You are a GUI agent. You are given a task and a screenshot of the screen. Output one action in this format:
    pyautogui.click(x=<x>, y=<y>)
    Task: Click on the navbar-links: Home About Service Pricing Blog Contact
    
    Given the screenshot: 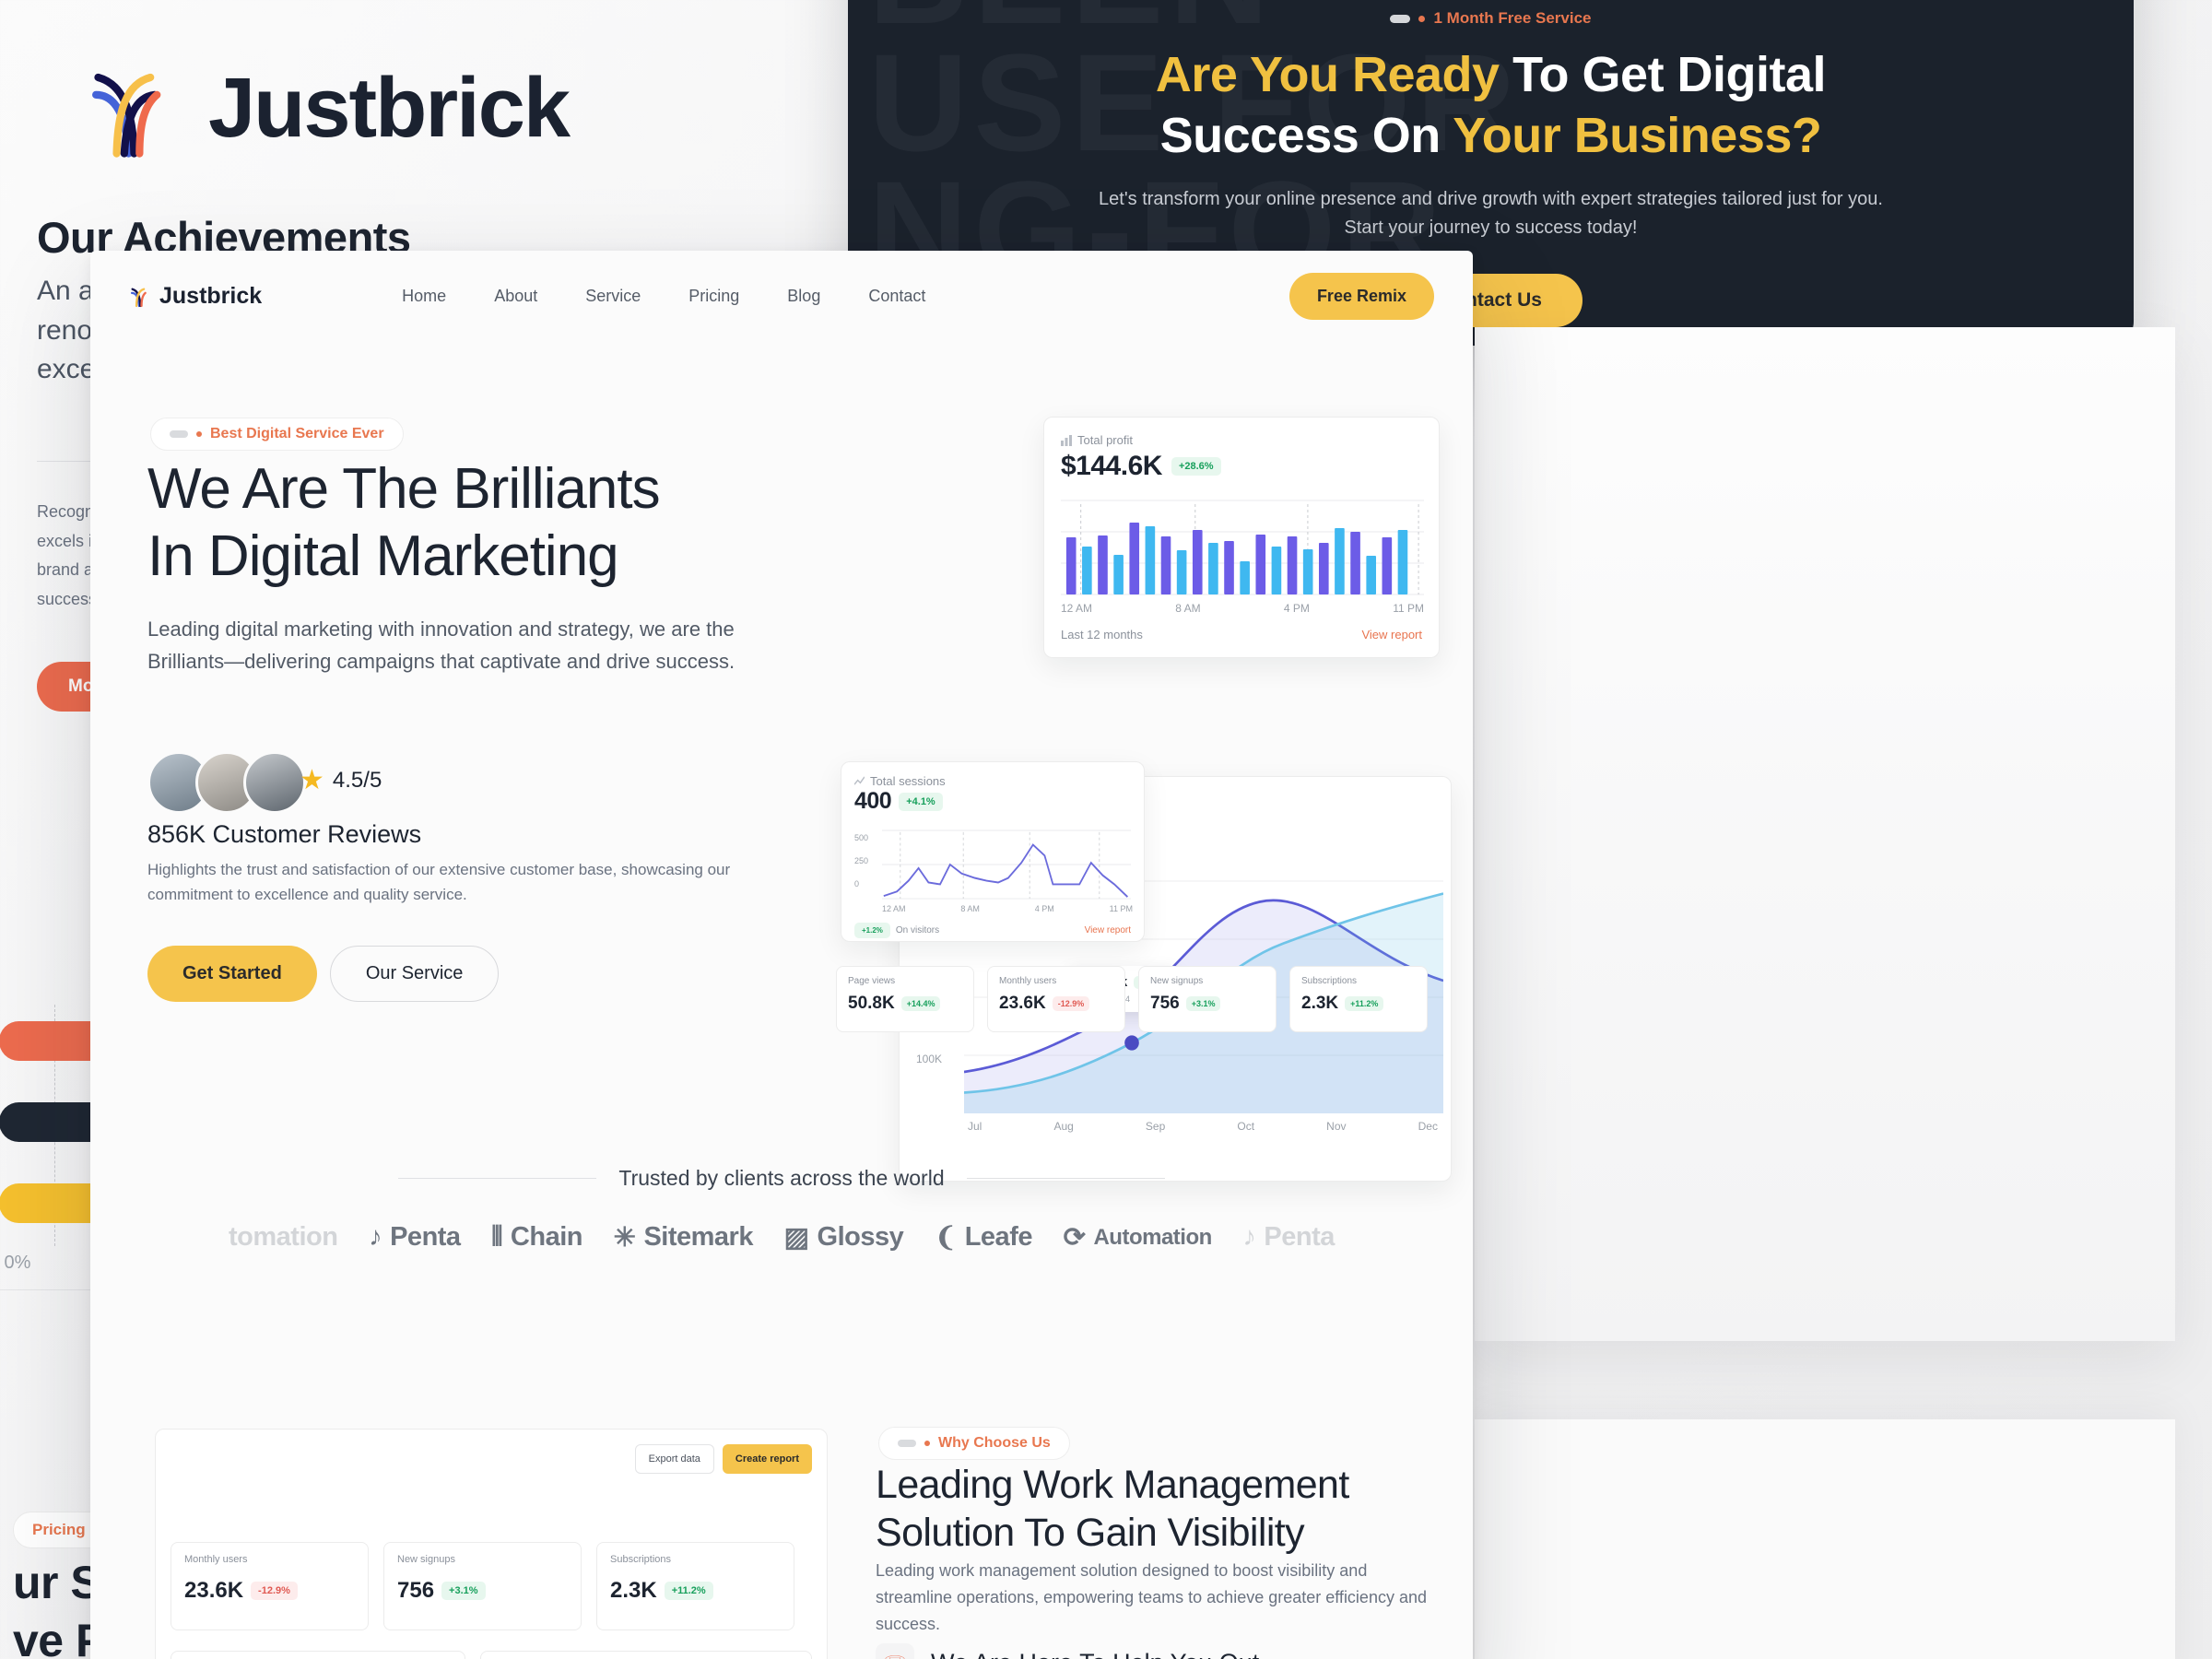 What is the action you would take?
    pyautogui.click(x=663, y=296)
    